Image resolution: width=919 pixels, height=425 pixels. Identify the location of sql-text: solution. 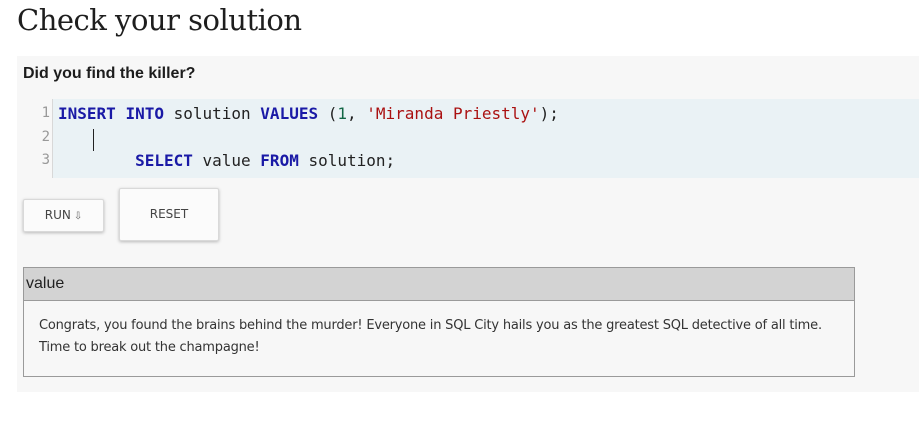
(212, 113).